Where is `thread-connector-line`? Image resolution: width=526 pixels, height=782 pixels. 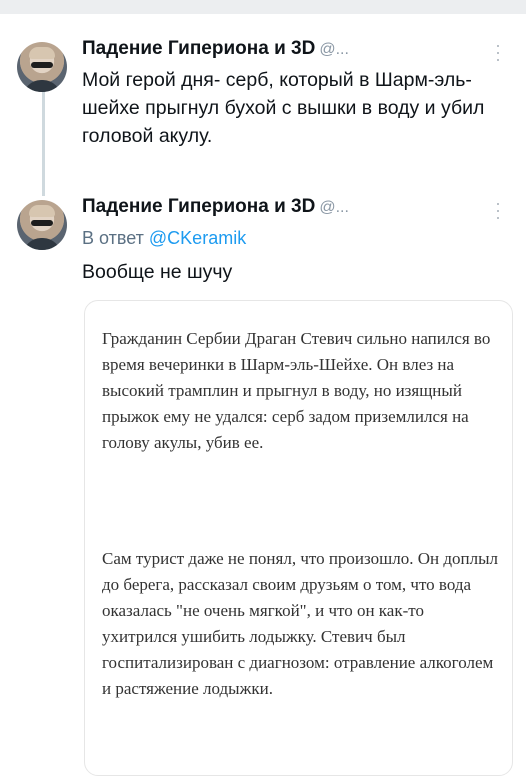 thread-connector-line is located at coordinates (43, 143).